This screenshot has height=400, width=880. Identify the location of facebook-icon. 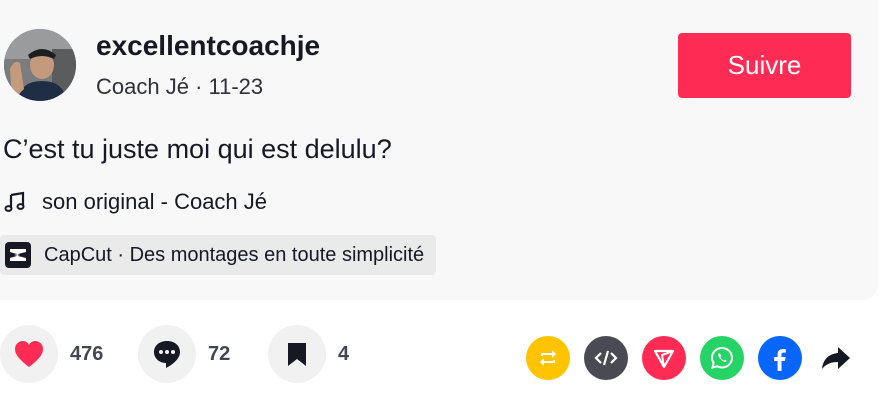
(780, 360).